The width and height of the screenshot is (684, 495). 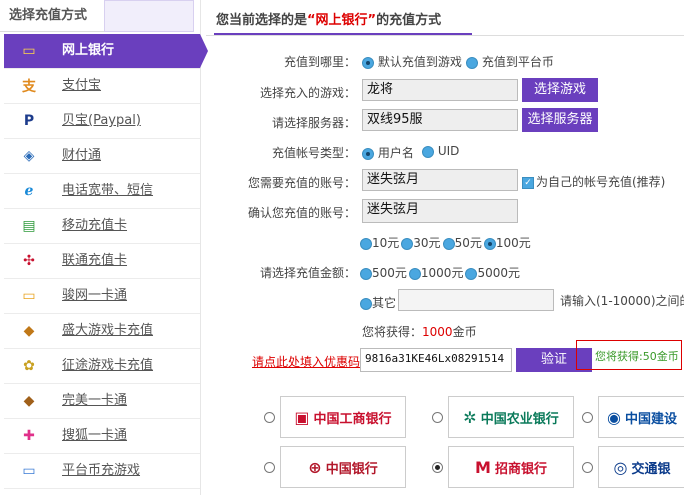 I want to click on bank-option: ◉ 中国建设, so click(x=641, y=417).